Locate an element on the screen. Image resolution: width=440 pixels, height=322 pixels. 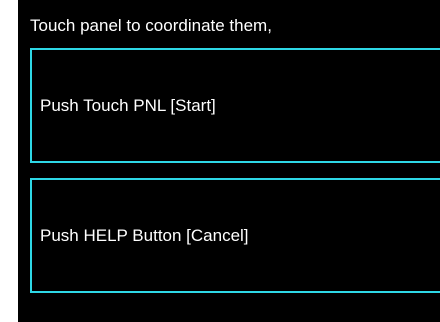
cancel-button-label: Push HELP Button [Cancel] is located at coordinates (144, 235).